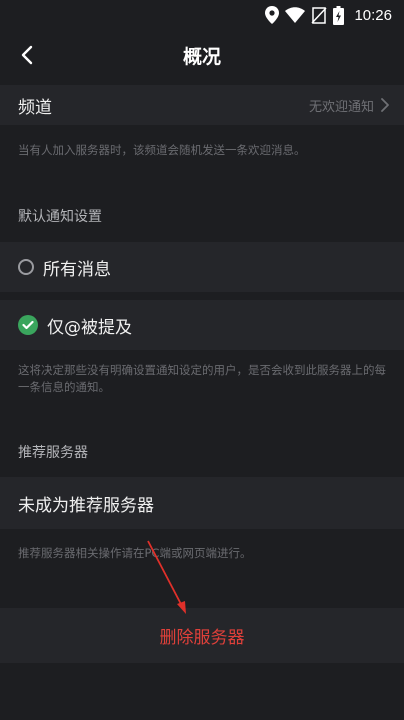  I want to click on channel-value-group: 无欢迎通知, so click(349, 105).